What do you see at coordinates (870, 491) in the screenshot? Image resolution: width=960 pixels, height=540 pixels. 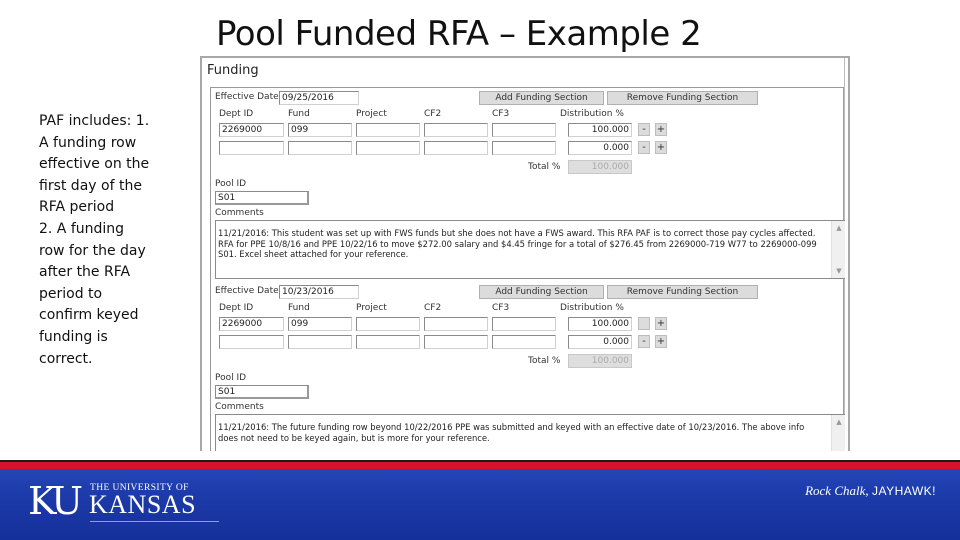 I see `tagline: Rock Chalk, JAYHAWK!` at bounding box center [870, 491].